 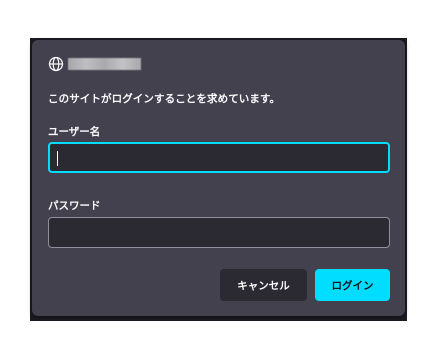 What do you see at coordinates (74, 132) in the screenshot?
I see `username-label: ユーザー名` at bounding box center [74, 132].